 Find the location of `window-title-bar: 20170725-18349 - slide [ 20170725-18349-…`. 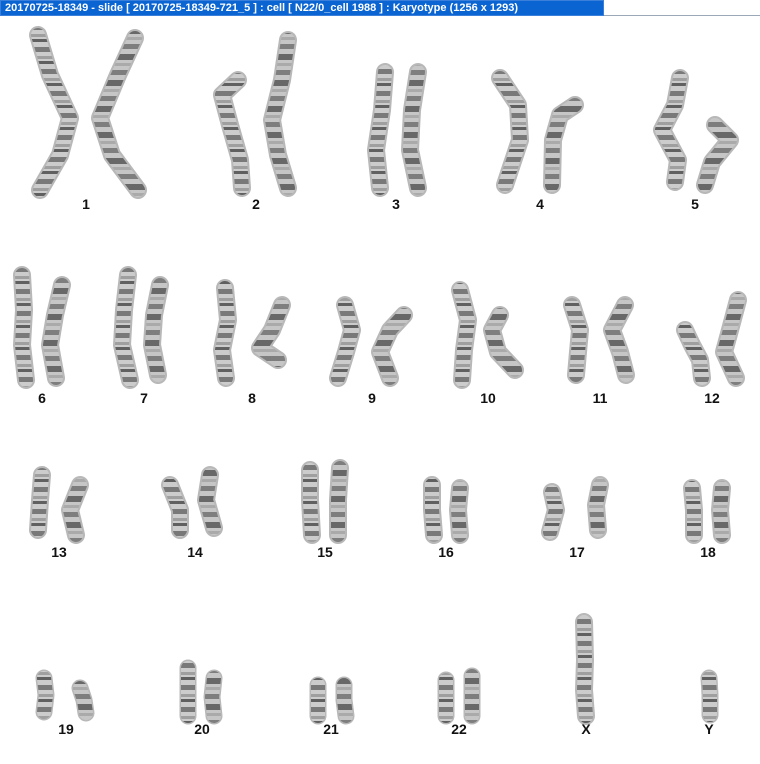

window-title-bar: 20170725-18349 - slide [ 20170725-18349-… is located at coordinates (302, 8).